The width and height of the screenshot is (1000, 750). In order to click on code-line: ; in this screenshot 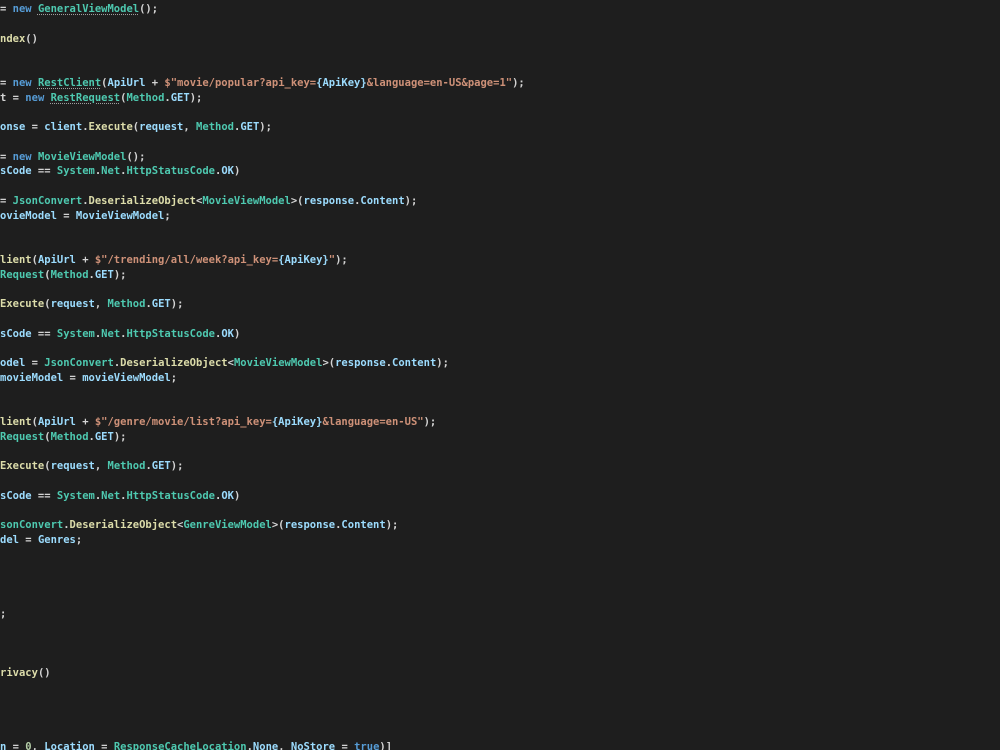, I will do `click(3, 614)`.